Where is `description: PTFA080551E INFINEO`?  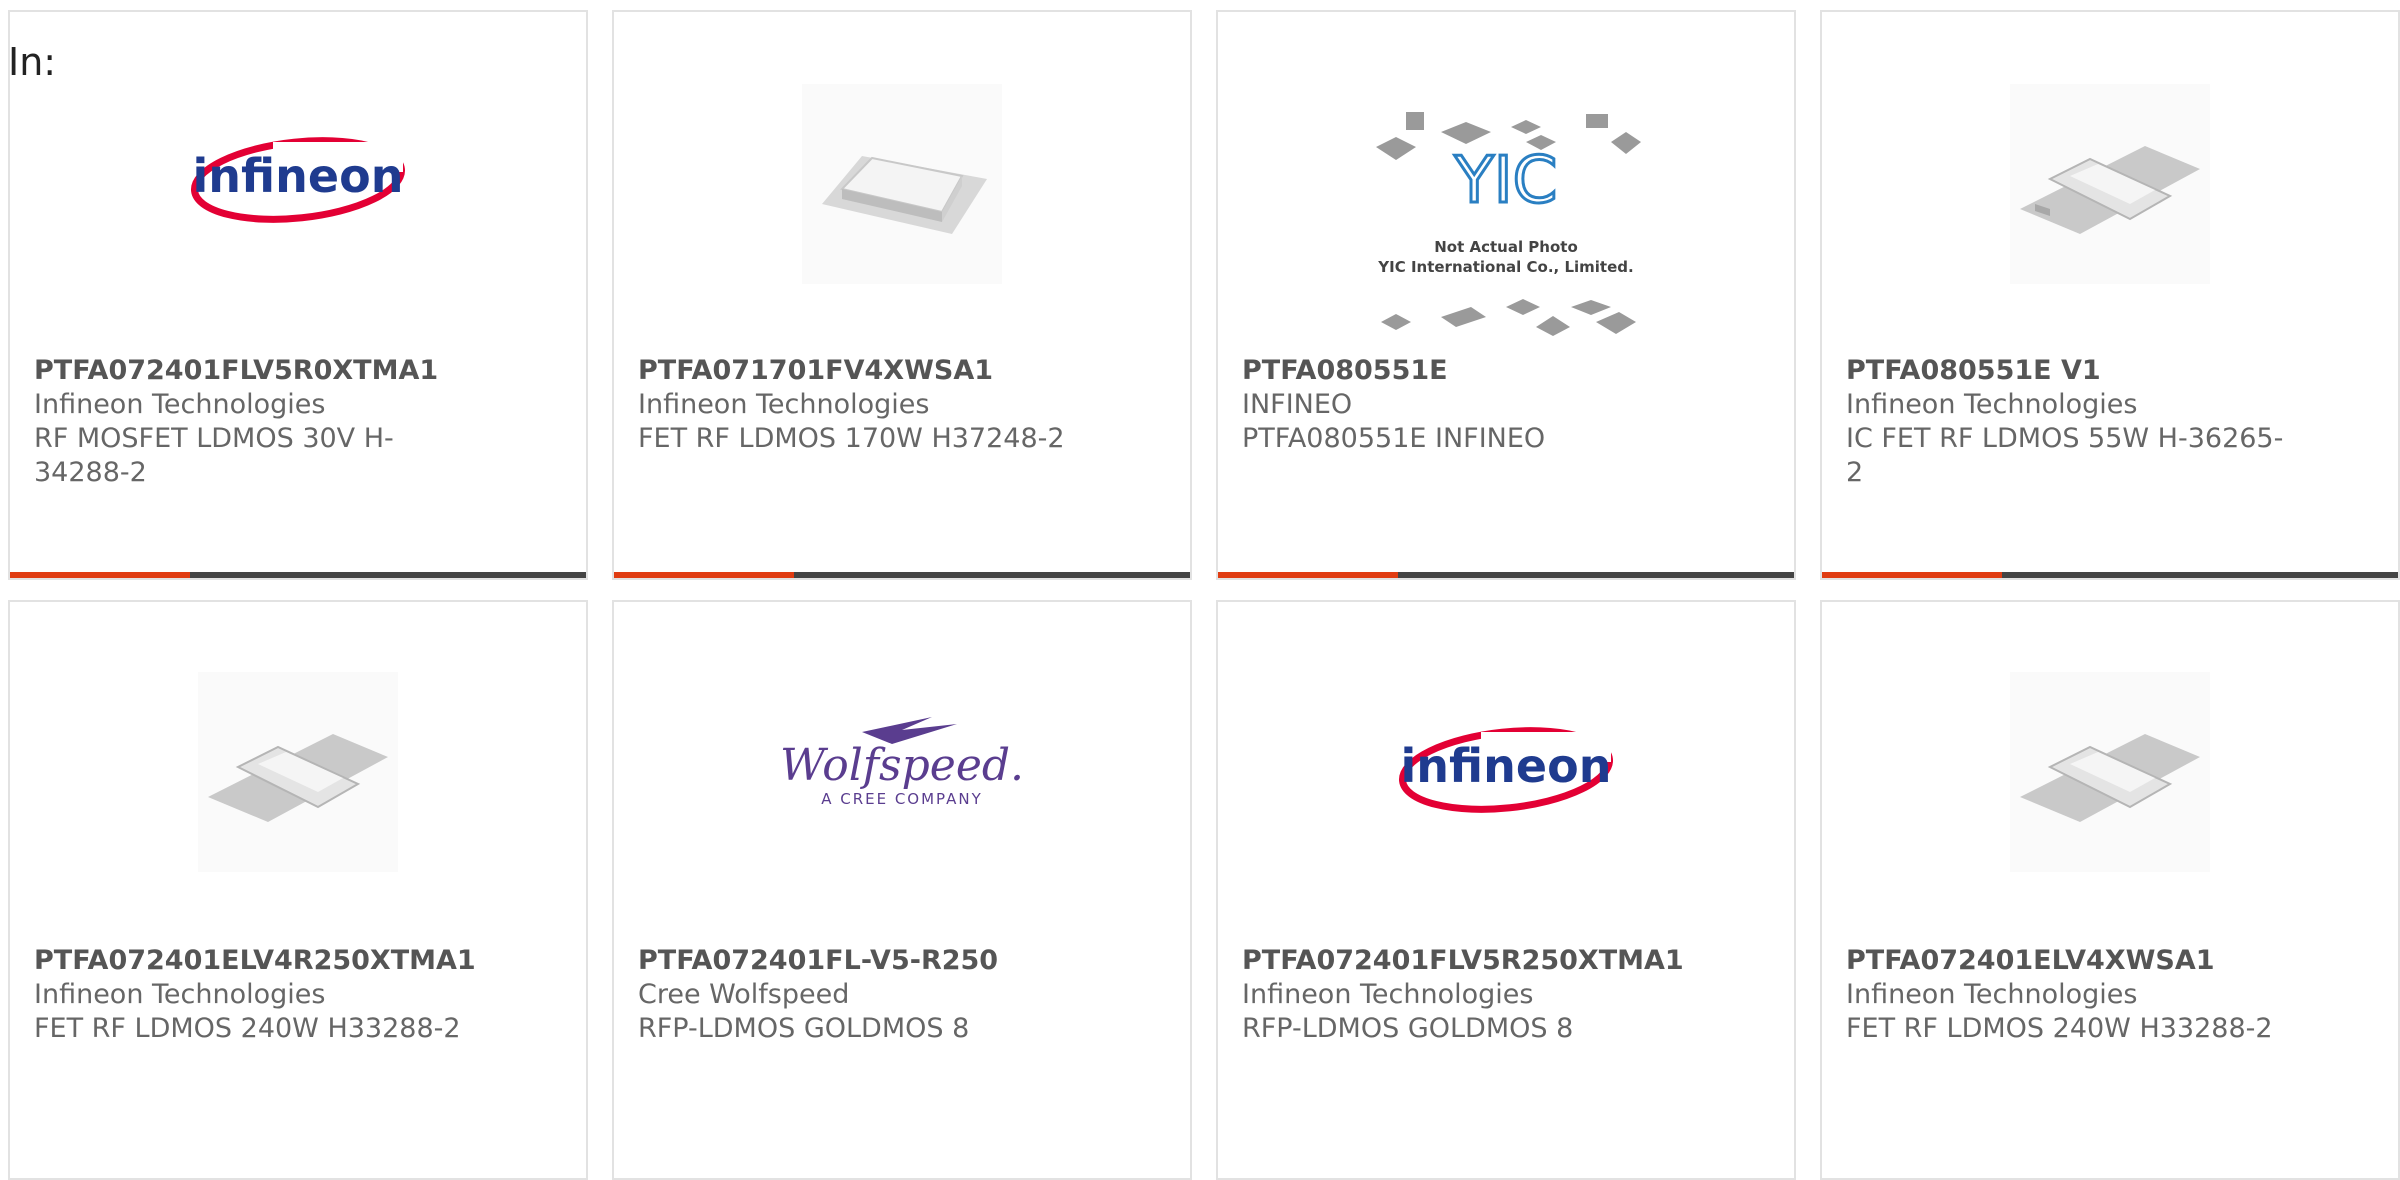
description: PTFA080551E INFINEO is located at coordinates (1394, 438).